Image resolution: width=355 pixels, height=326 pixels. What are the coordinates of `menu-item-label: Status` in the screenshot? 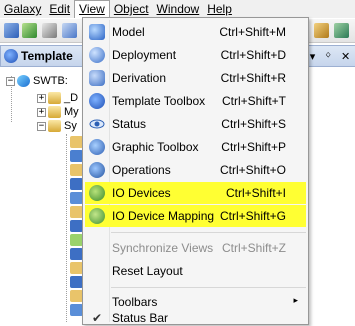 It's located at (129, 124).